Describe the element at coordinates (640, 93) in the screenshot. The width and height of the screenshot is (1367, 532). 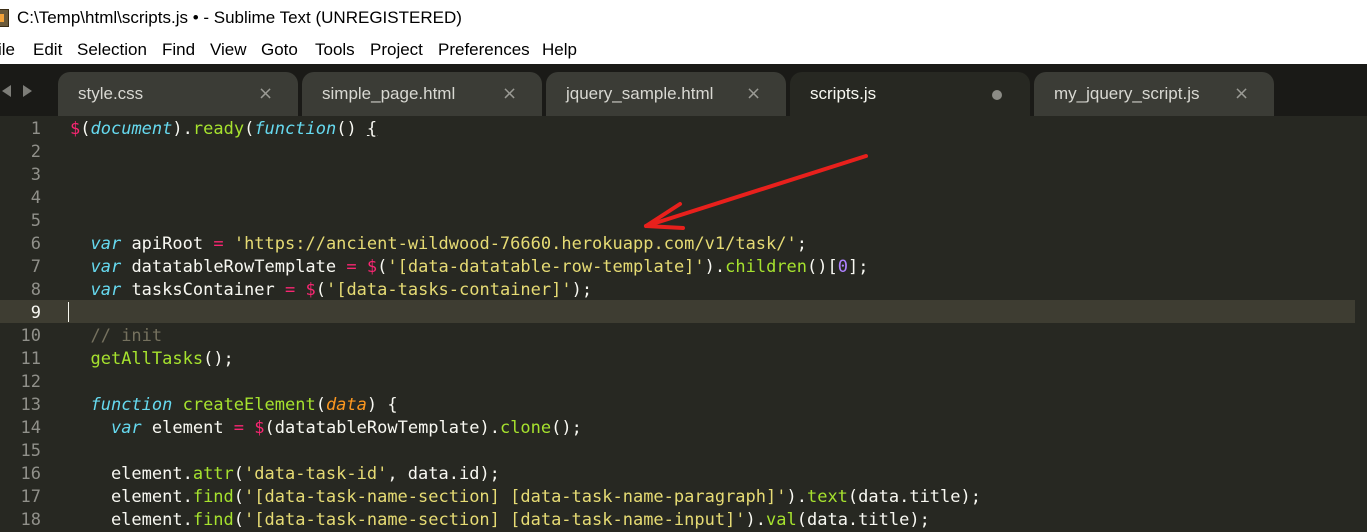
I see `tab-label: jquery_sample.html` at that location.